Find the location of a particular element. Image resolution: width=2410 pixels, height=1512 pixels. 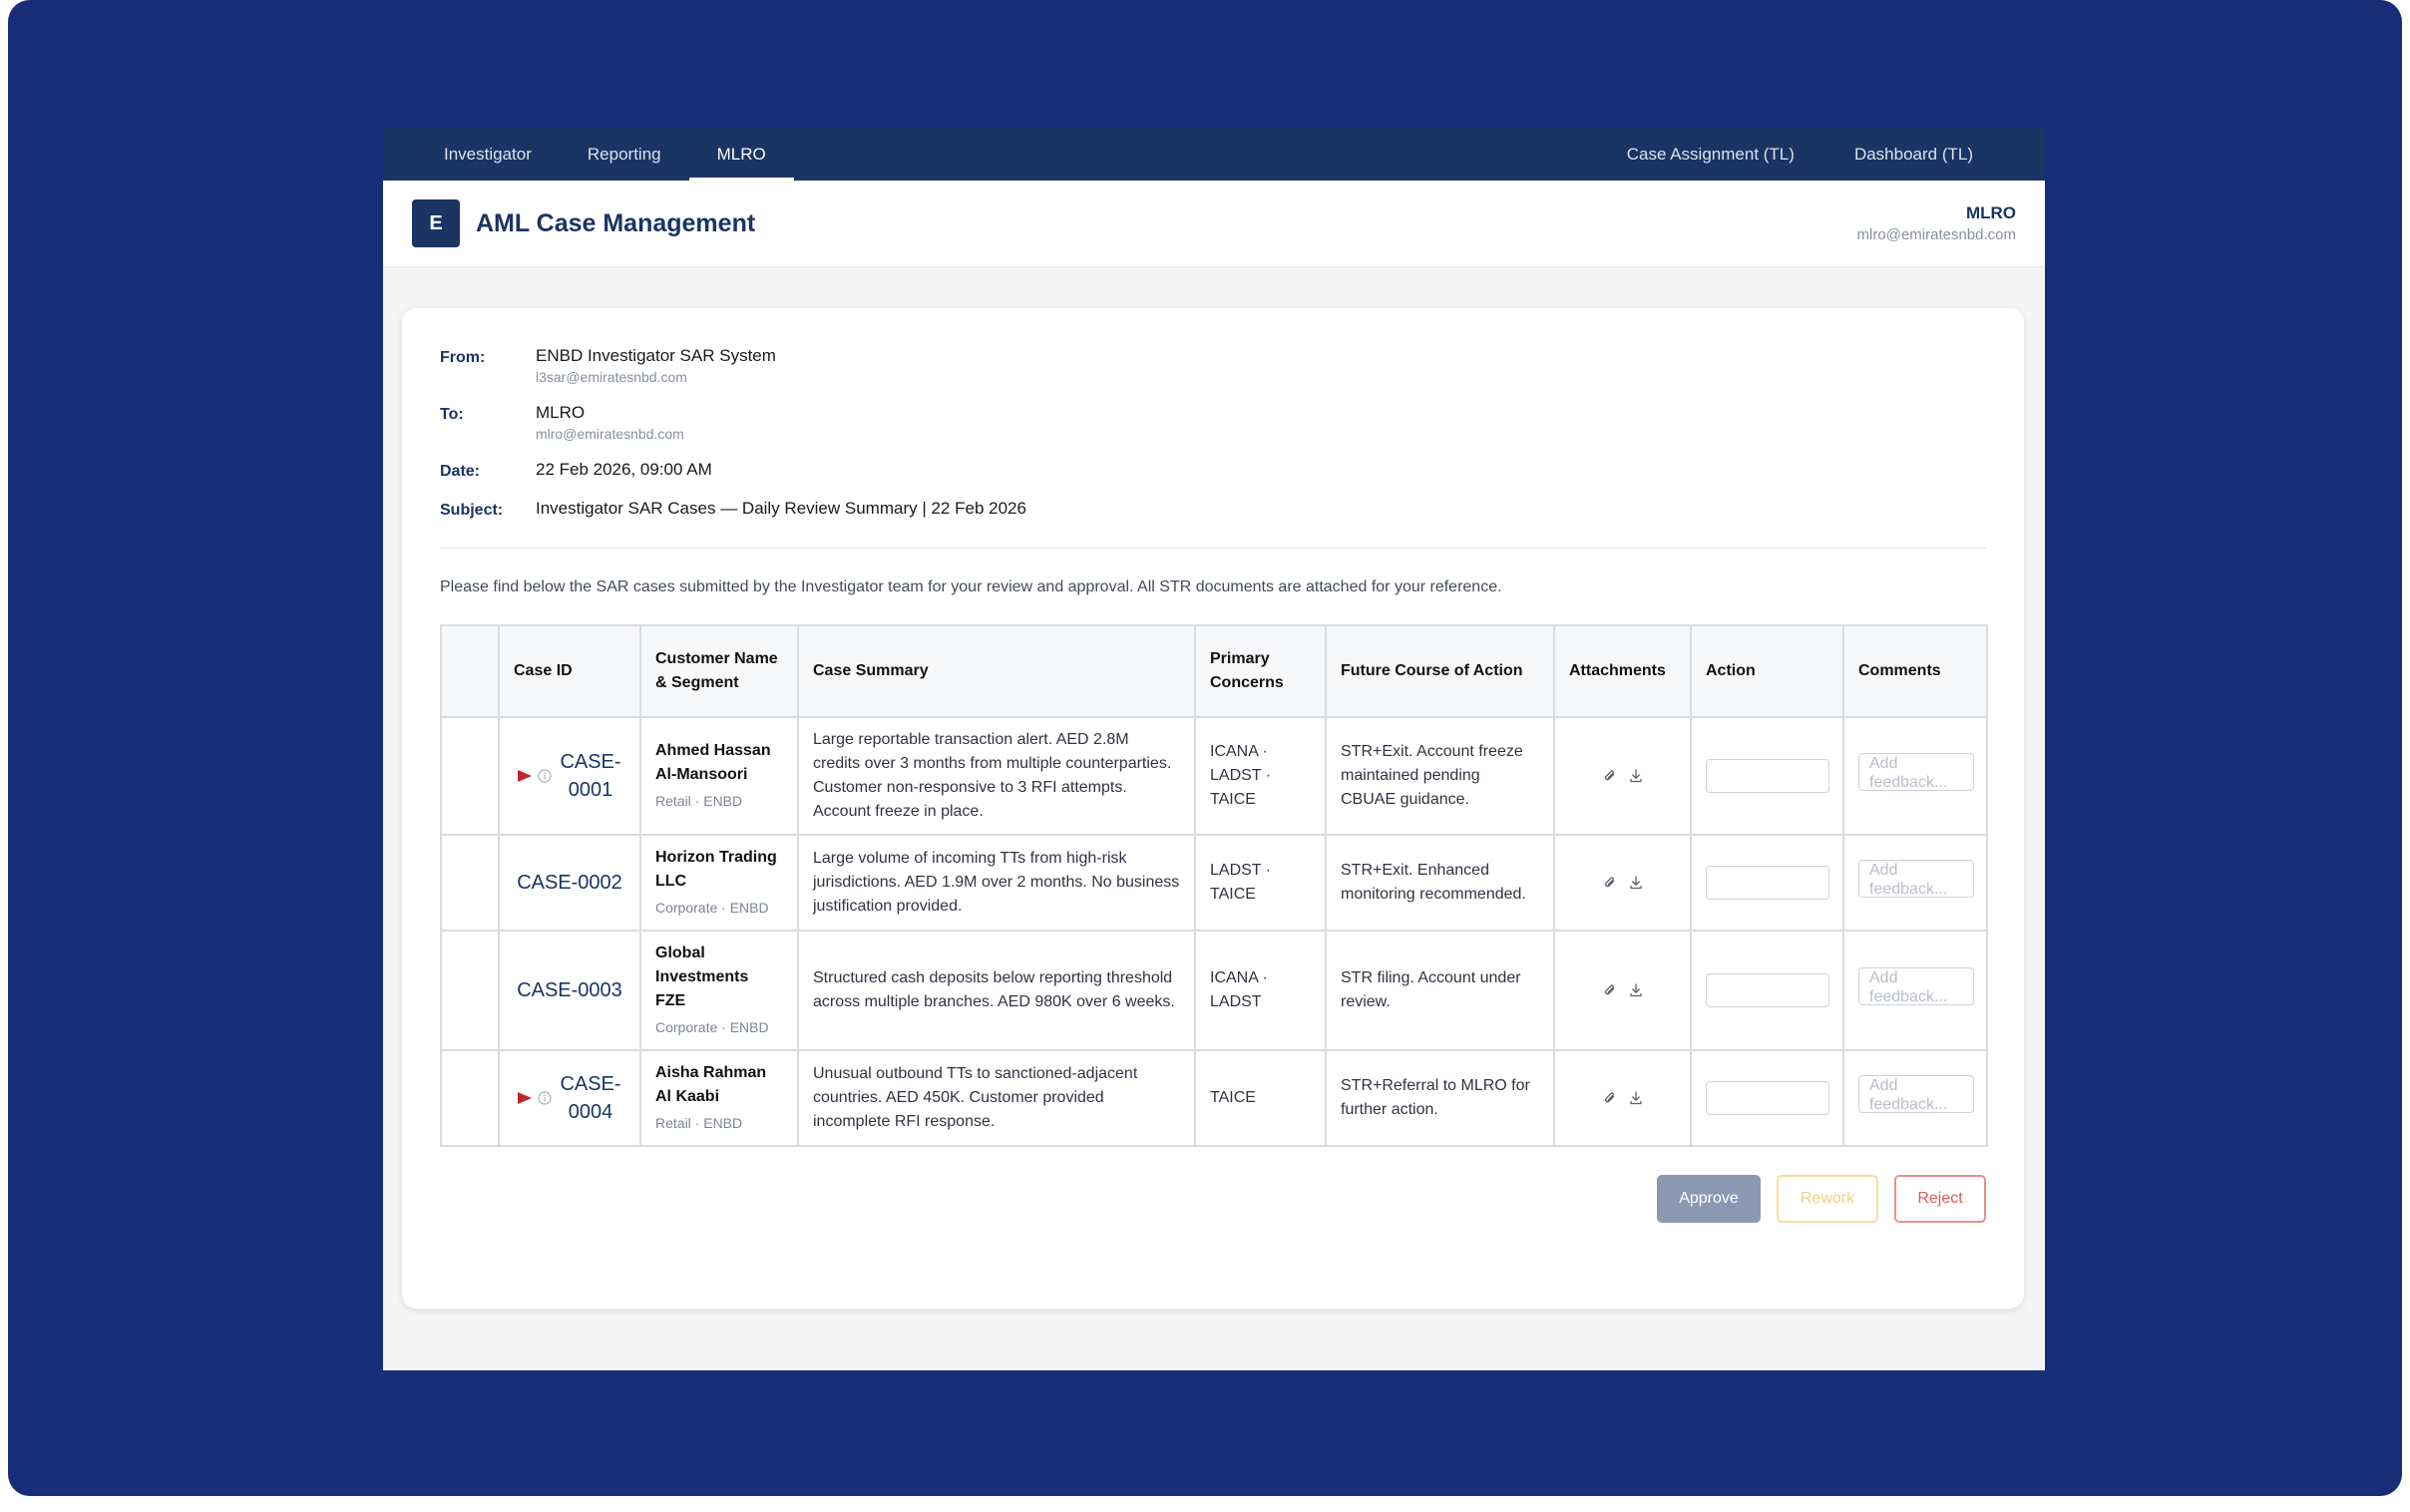

meta-date: Date: 22 Feb 2026, 09:00 AM is located at coordinates (1213, 470).